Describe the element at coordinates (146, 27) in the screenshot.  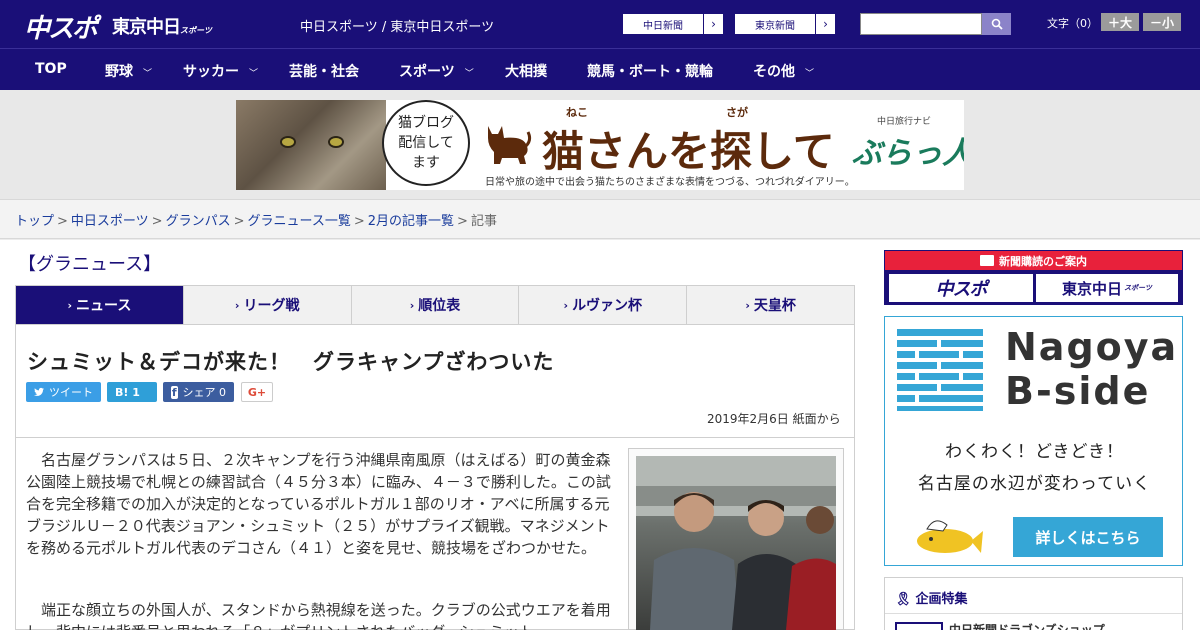
I see `tokyo-chunichi-logo-text: 東京中日` at that location.